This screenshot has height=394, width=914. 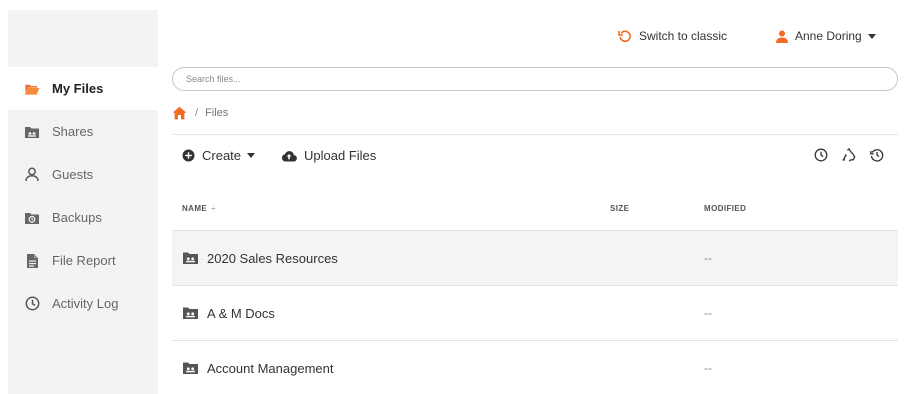 What do you see at coordinates (625, 36) in the screenshot?
I see `undo-icon` at bounding box center [625, 36].